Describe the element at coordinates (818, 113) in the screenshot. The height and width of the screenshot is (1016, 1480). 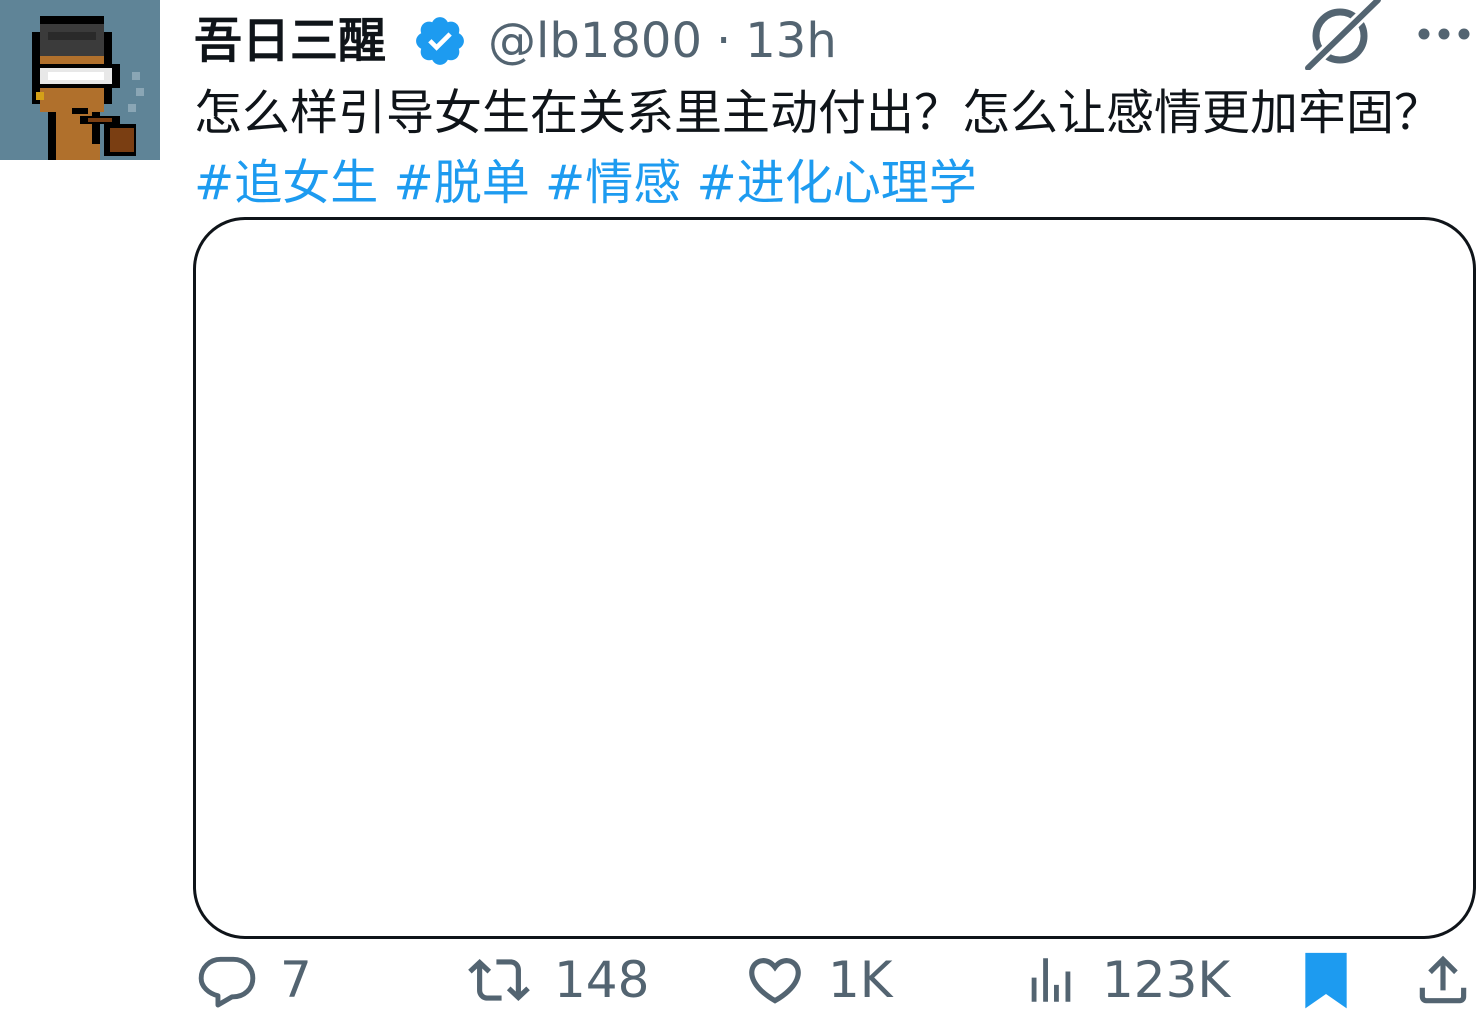
I see `tweet-body: 怎么样引导女生在关系里主动付出？怎么让感情更加牢固？` at that location.